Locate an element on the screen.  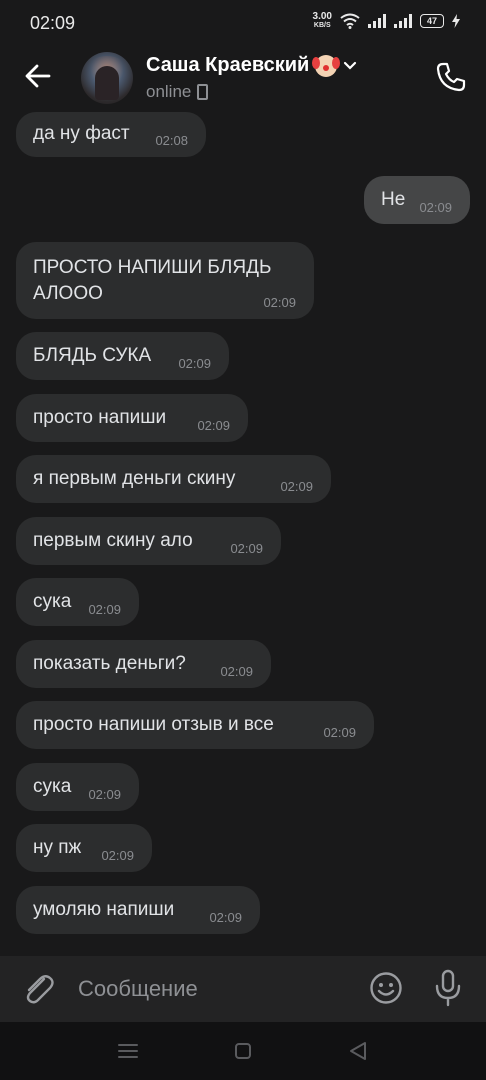
message-bubble: умоляю напиши 02:09 is located at coordinates (138, 910).